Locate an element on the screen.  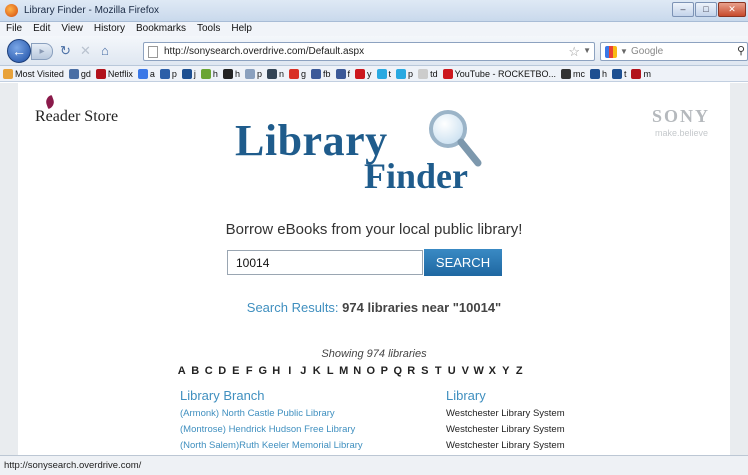
letter-filter-u: U is located at coordinates (452, 371).